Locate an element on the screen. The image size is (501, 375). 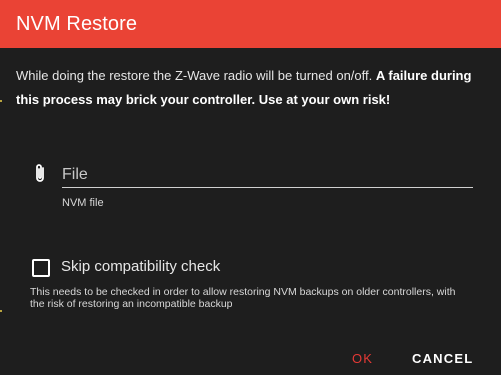
paperclip-icon is located at coordinates (40, 174).